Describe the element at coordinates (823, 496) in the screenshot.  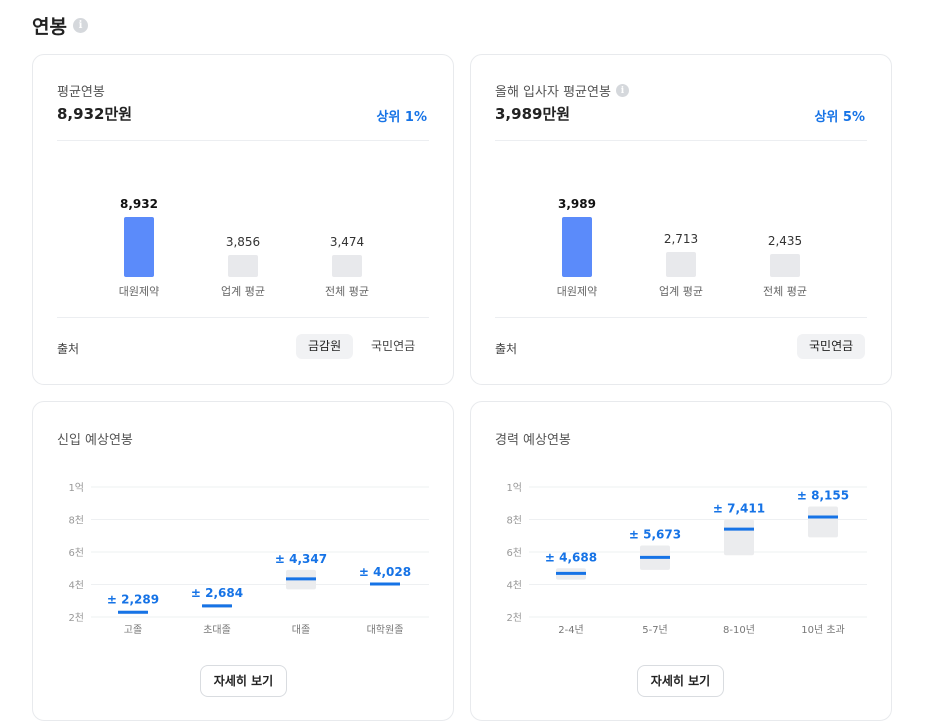
I see `value-label: ± 8,155` at that location.